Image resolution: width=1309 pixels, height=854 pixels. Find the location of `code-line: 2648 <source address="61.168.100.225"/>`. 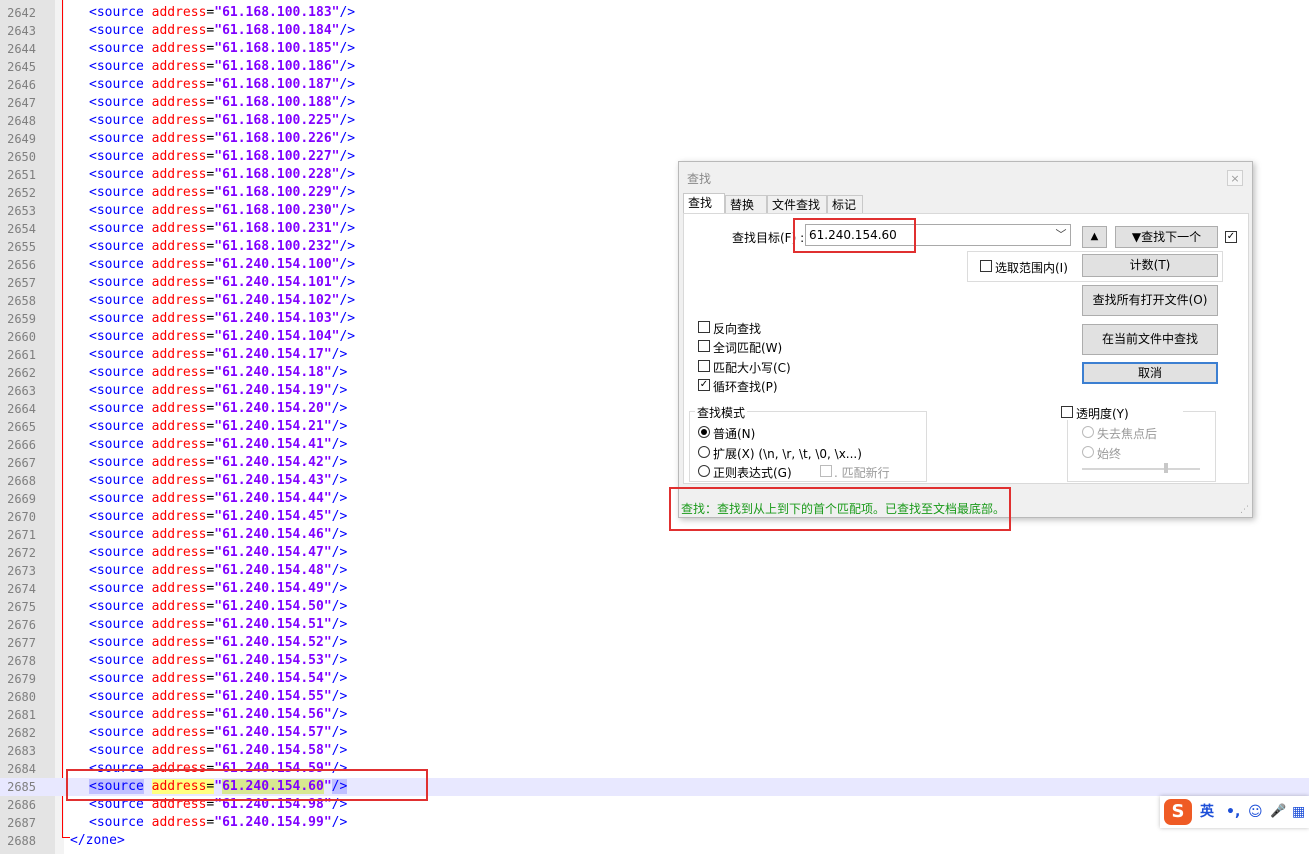

code-line: 2648 <source address="61.168.100.225"/> is located at coordinates (654, 121).